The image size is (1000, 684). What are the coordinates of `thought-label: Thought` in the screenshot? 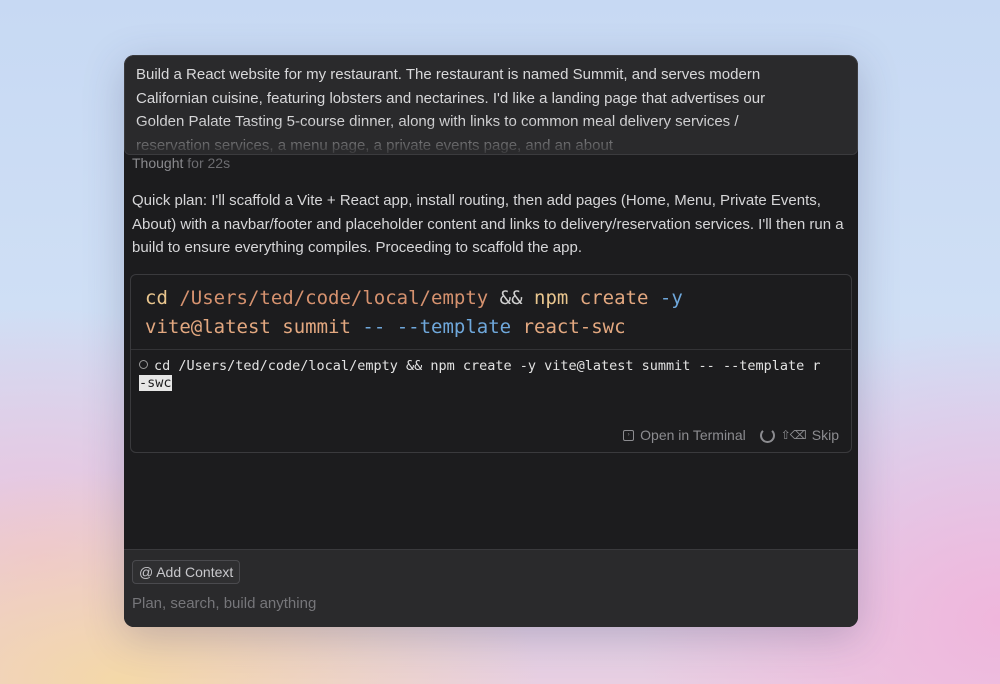 It's located at (158, 163).